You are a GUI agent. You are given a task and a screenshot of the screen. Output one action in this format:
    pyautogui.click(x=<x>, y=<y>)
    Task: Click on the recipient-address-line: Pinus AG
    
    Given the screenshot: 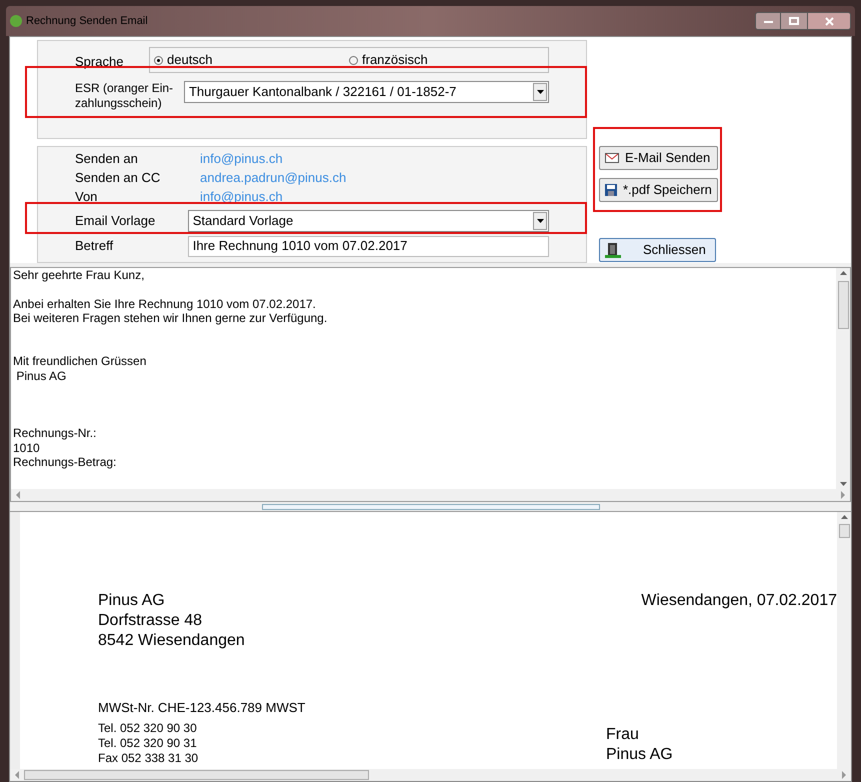 What is the action you would take?
    pyautogui.click(x=639, y=755)
    